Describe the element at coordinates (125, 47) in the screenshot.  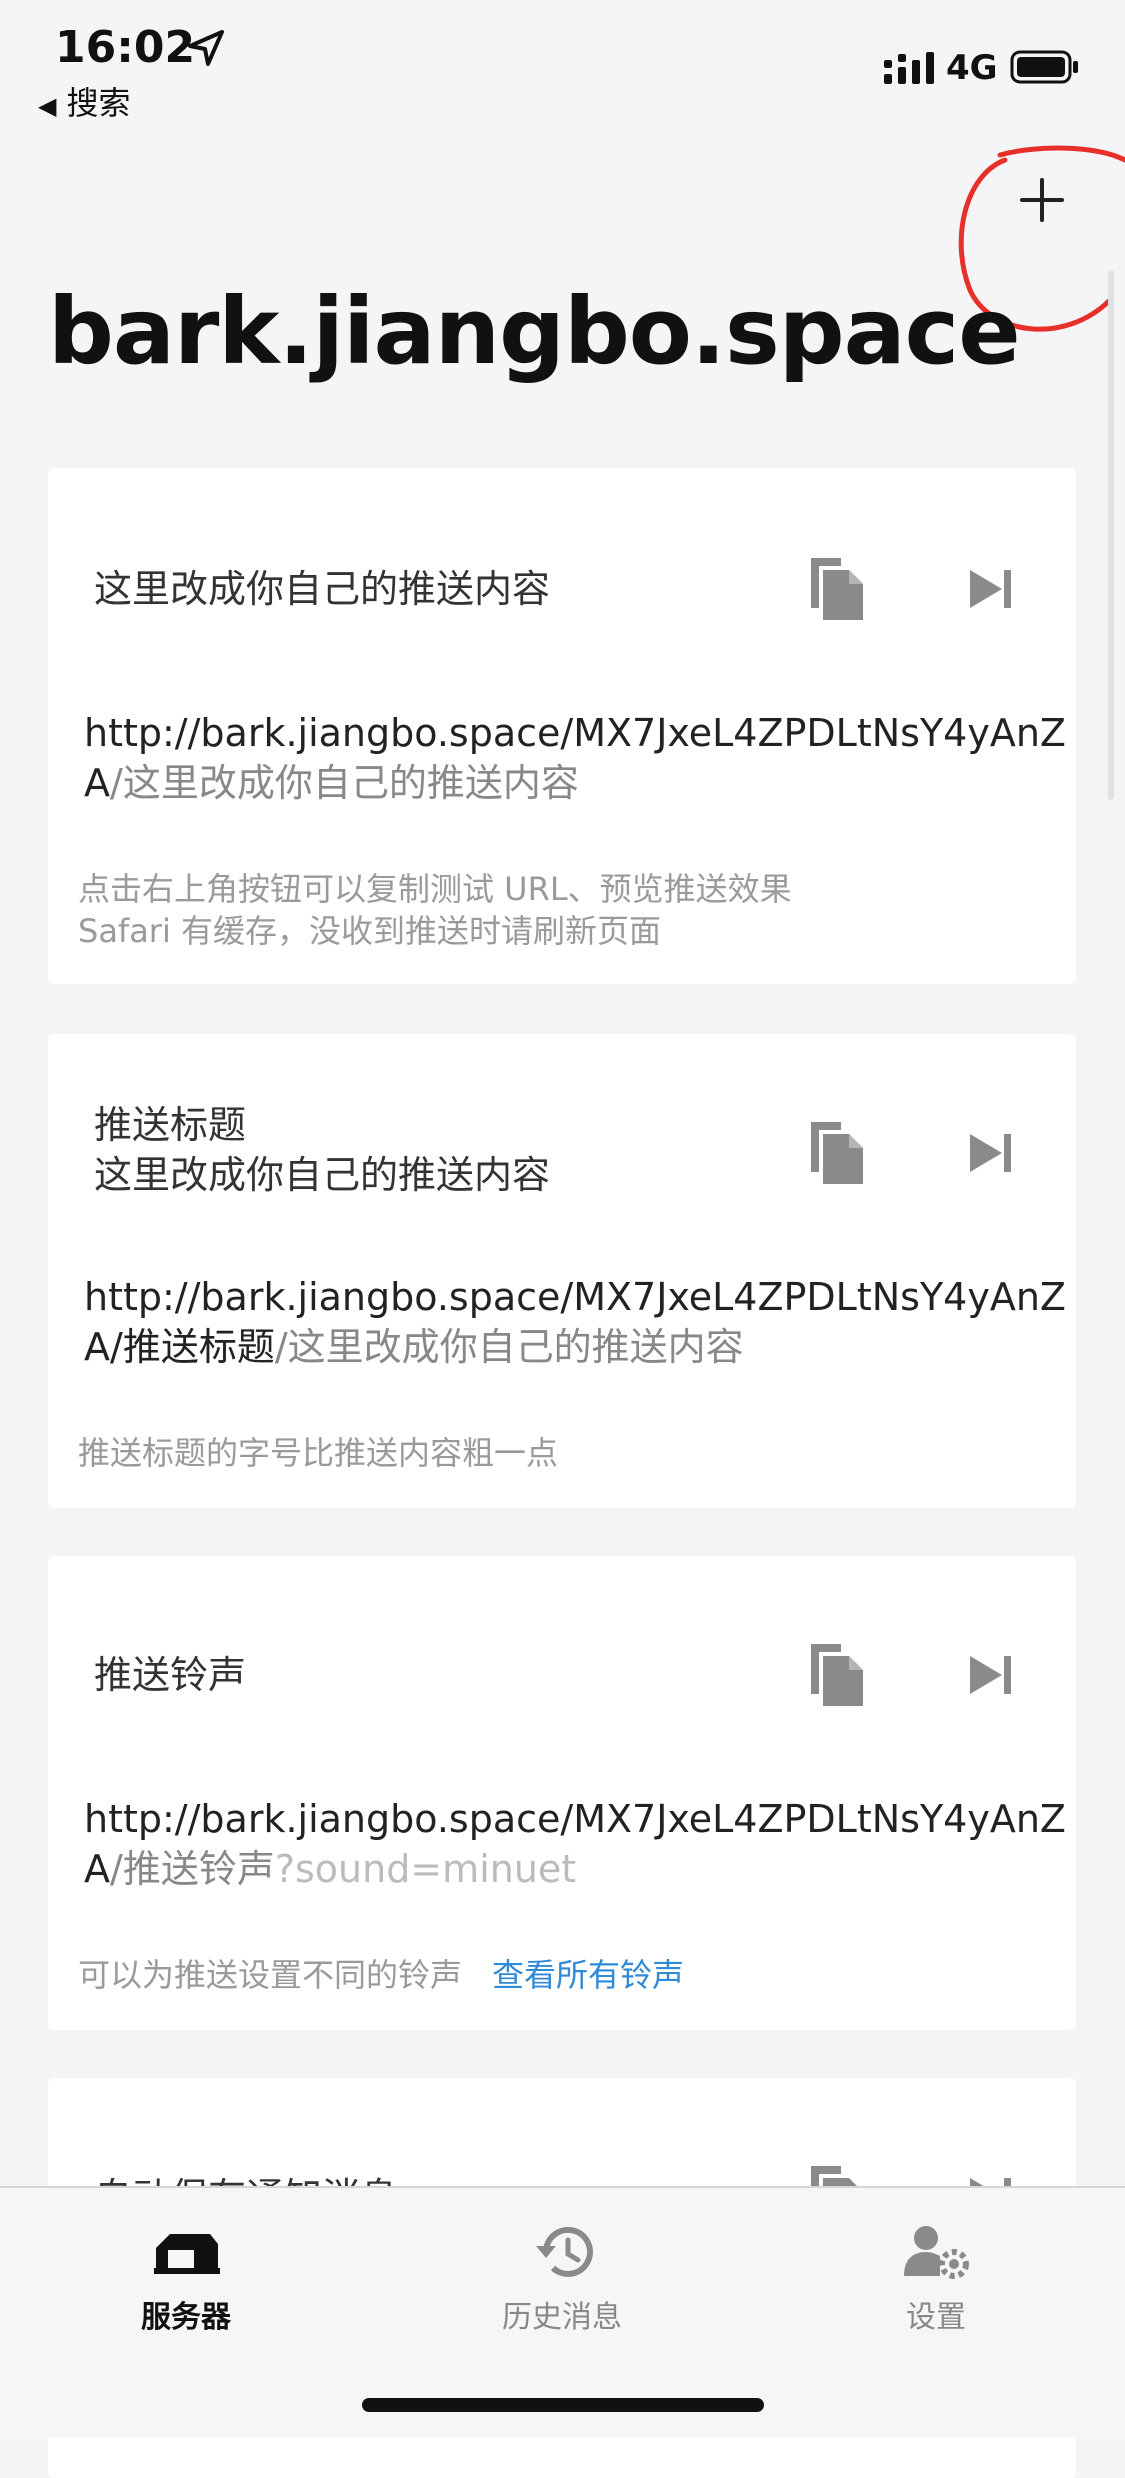
I see `status-time: 16:02` at that location.